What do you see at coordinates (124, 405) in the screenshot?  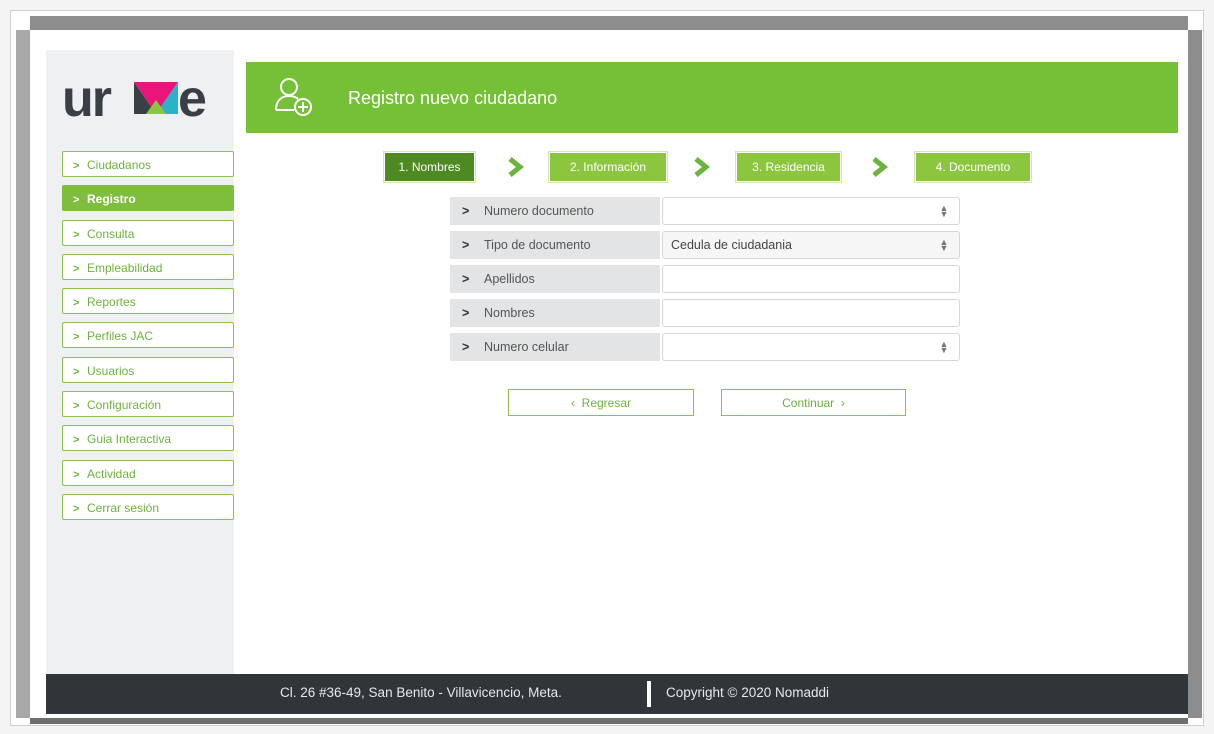 I see `sidebar-item-label: Configuración` at bounding box center [124, 405].